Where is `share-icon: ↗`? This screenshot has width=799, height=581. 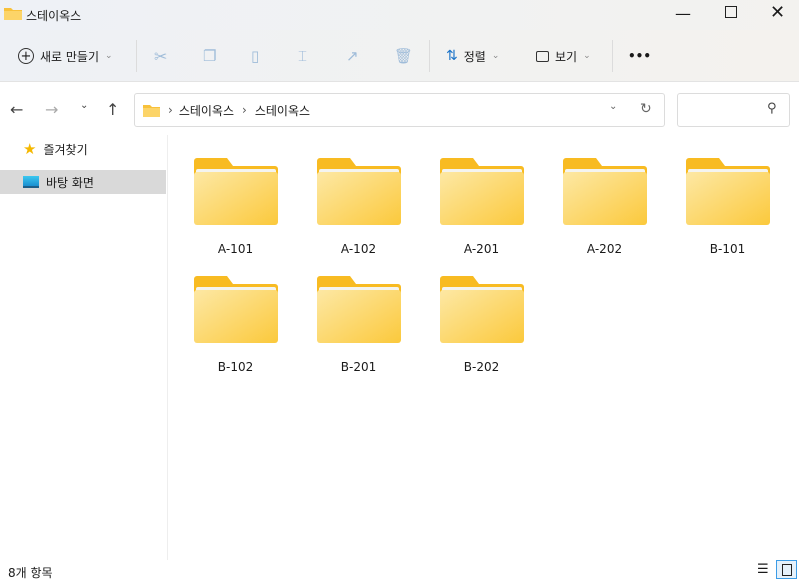
share-icon: ↗ is located at coordinates (352, 56).